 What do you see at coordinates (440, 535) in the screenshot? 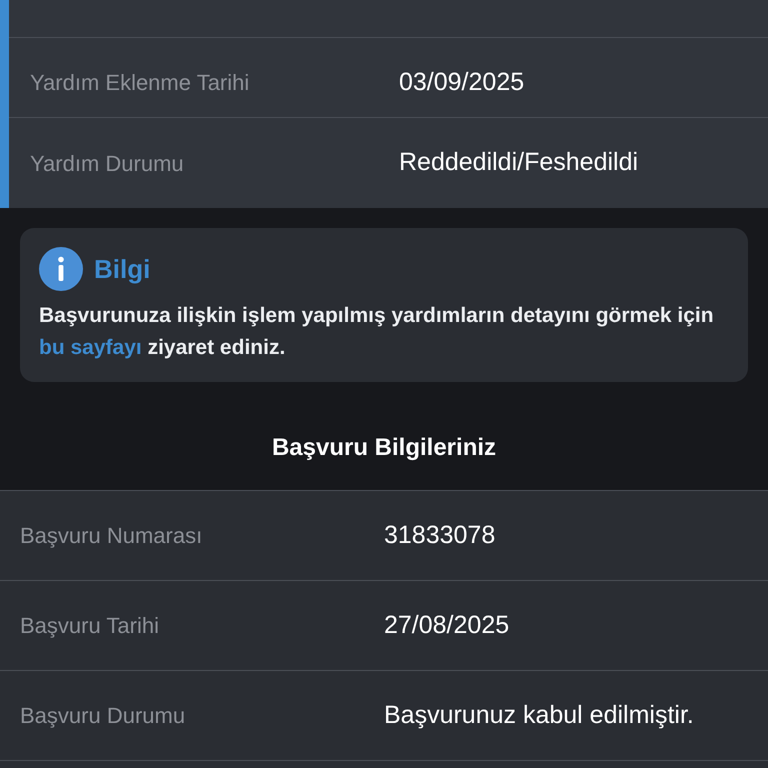
I see `application-value: 31833078` at bounding box center [440, 535].